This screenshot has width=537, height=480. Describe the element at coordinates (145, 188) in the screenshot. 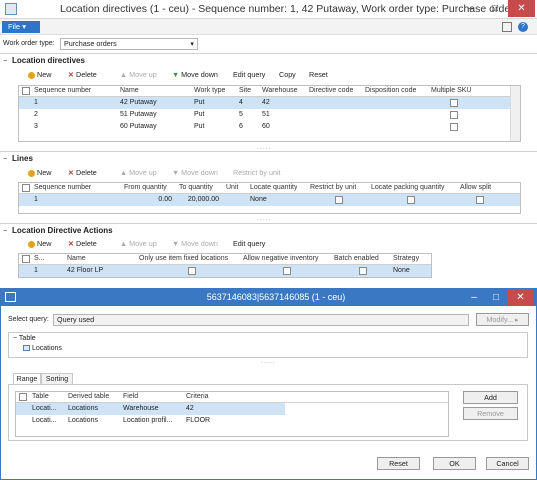

I see `col-from-quantity: From quantity` at that location.